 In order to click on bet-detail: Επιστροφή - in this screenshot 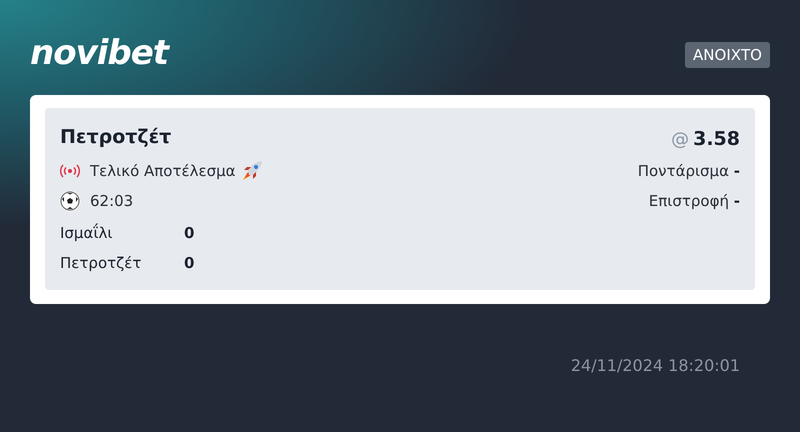, I will do `click(694, 201)`.